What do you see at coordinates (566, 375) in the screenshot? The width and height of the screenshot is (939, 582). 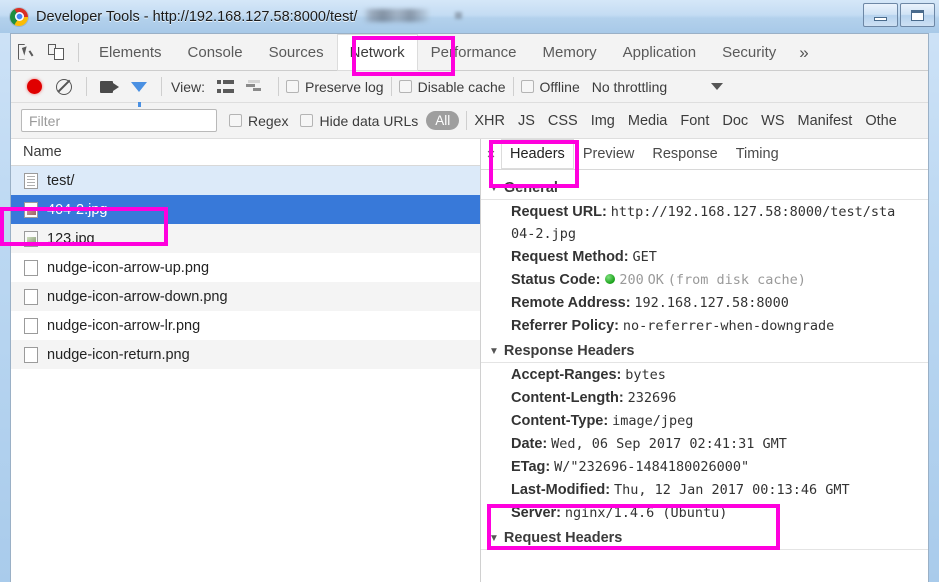 I see `header-key: Accept-Ranges:` at bounding box center [566, 375].